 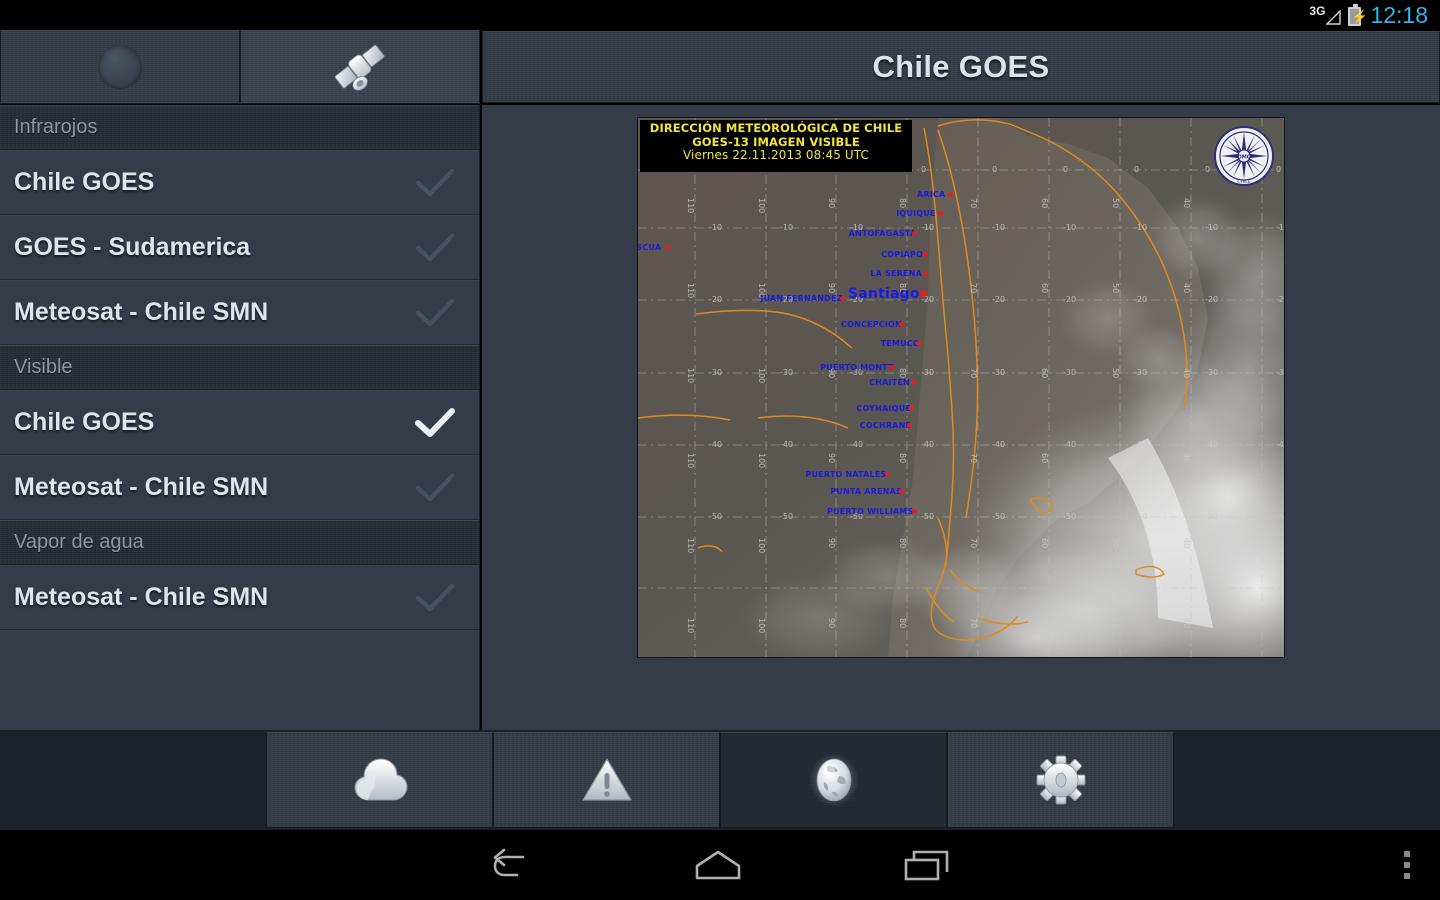 What do you see at coordinates (239, 542) in the screenshot?
I see `sidebar-section-header: Vapor de agua` at bounding box center [239, 542].